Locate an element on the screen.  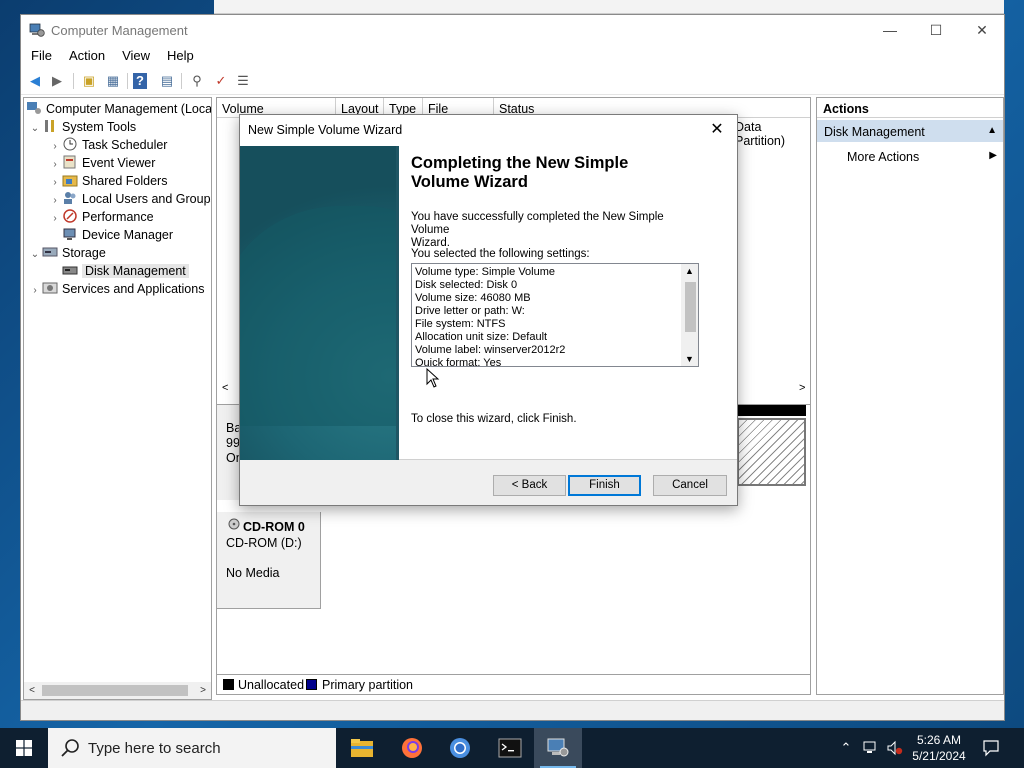
actions-section-disk-management: Disk Management ▲ is located at coordinates (910, 131).